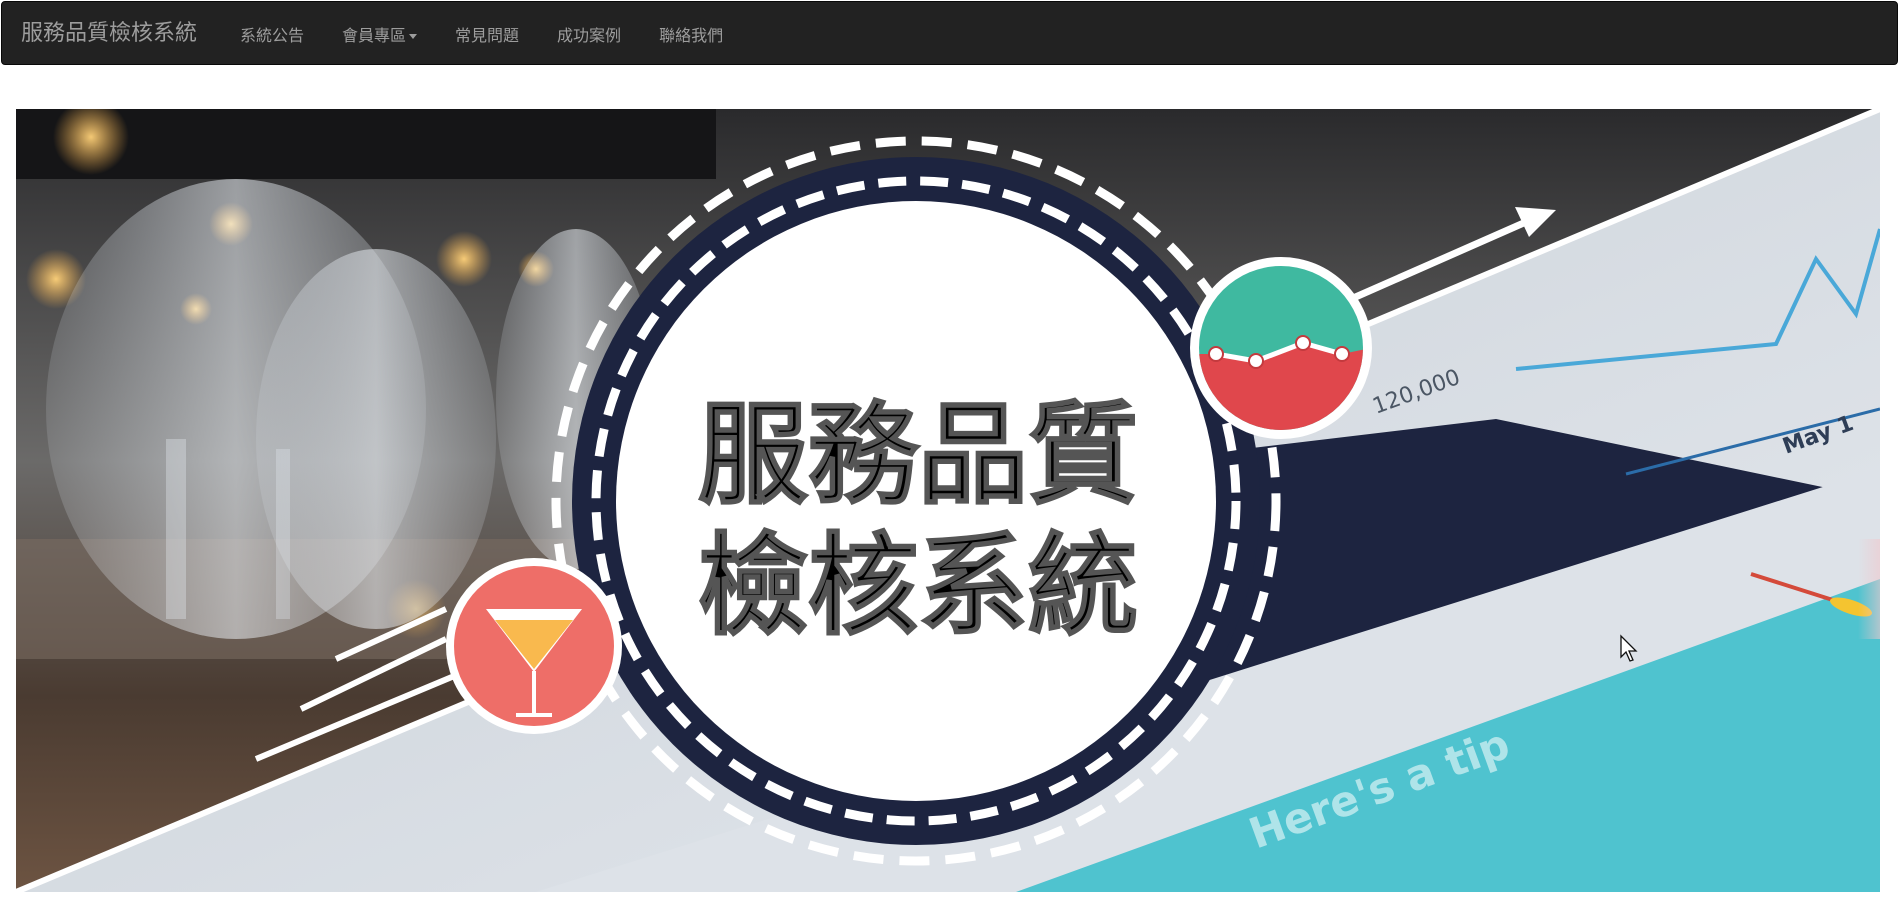  I want to click on nav-item-label: 聯絡我們, so click(691, 35).